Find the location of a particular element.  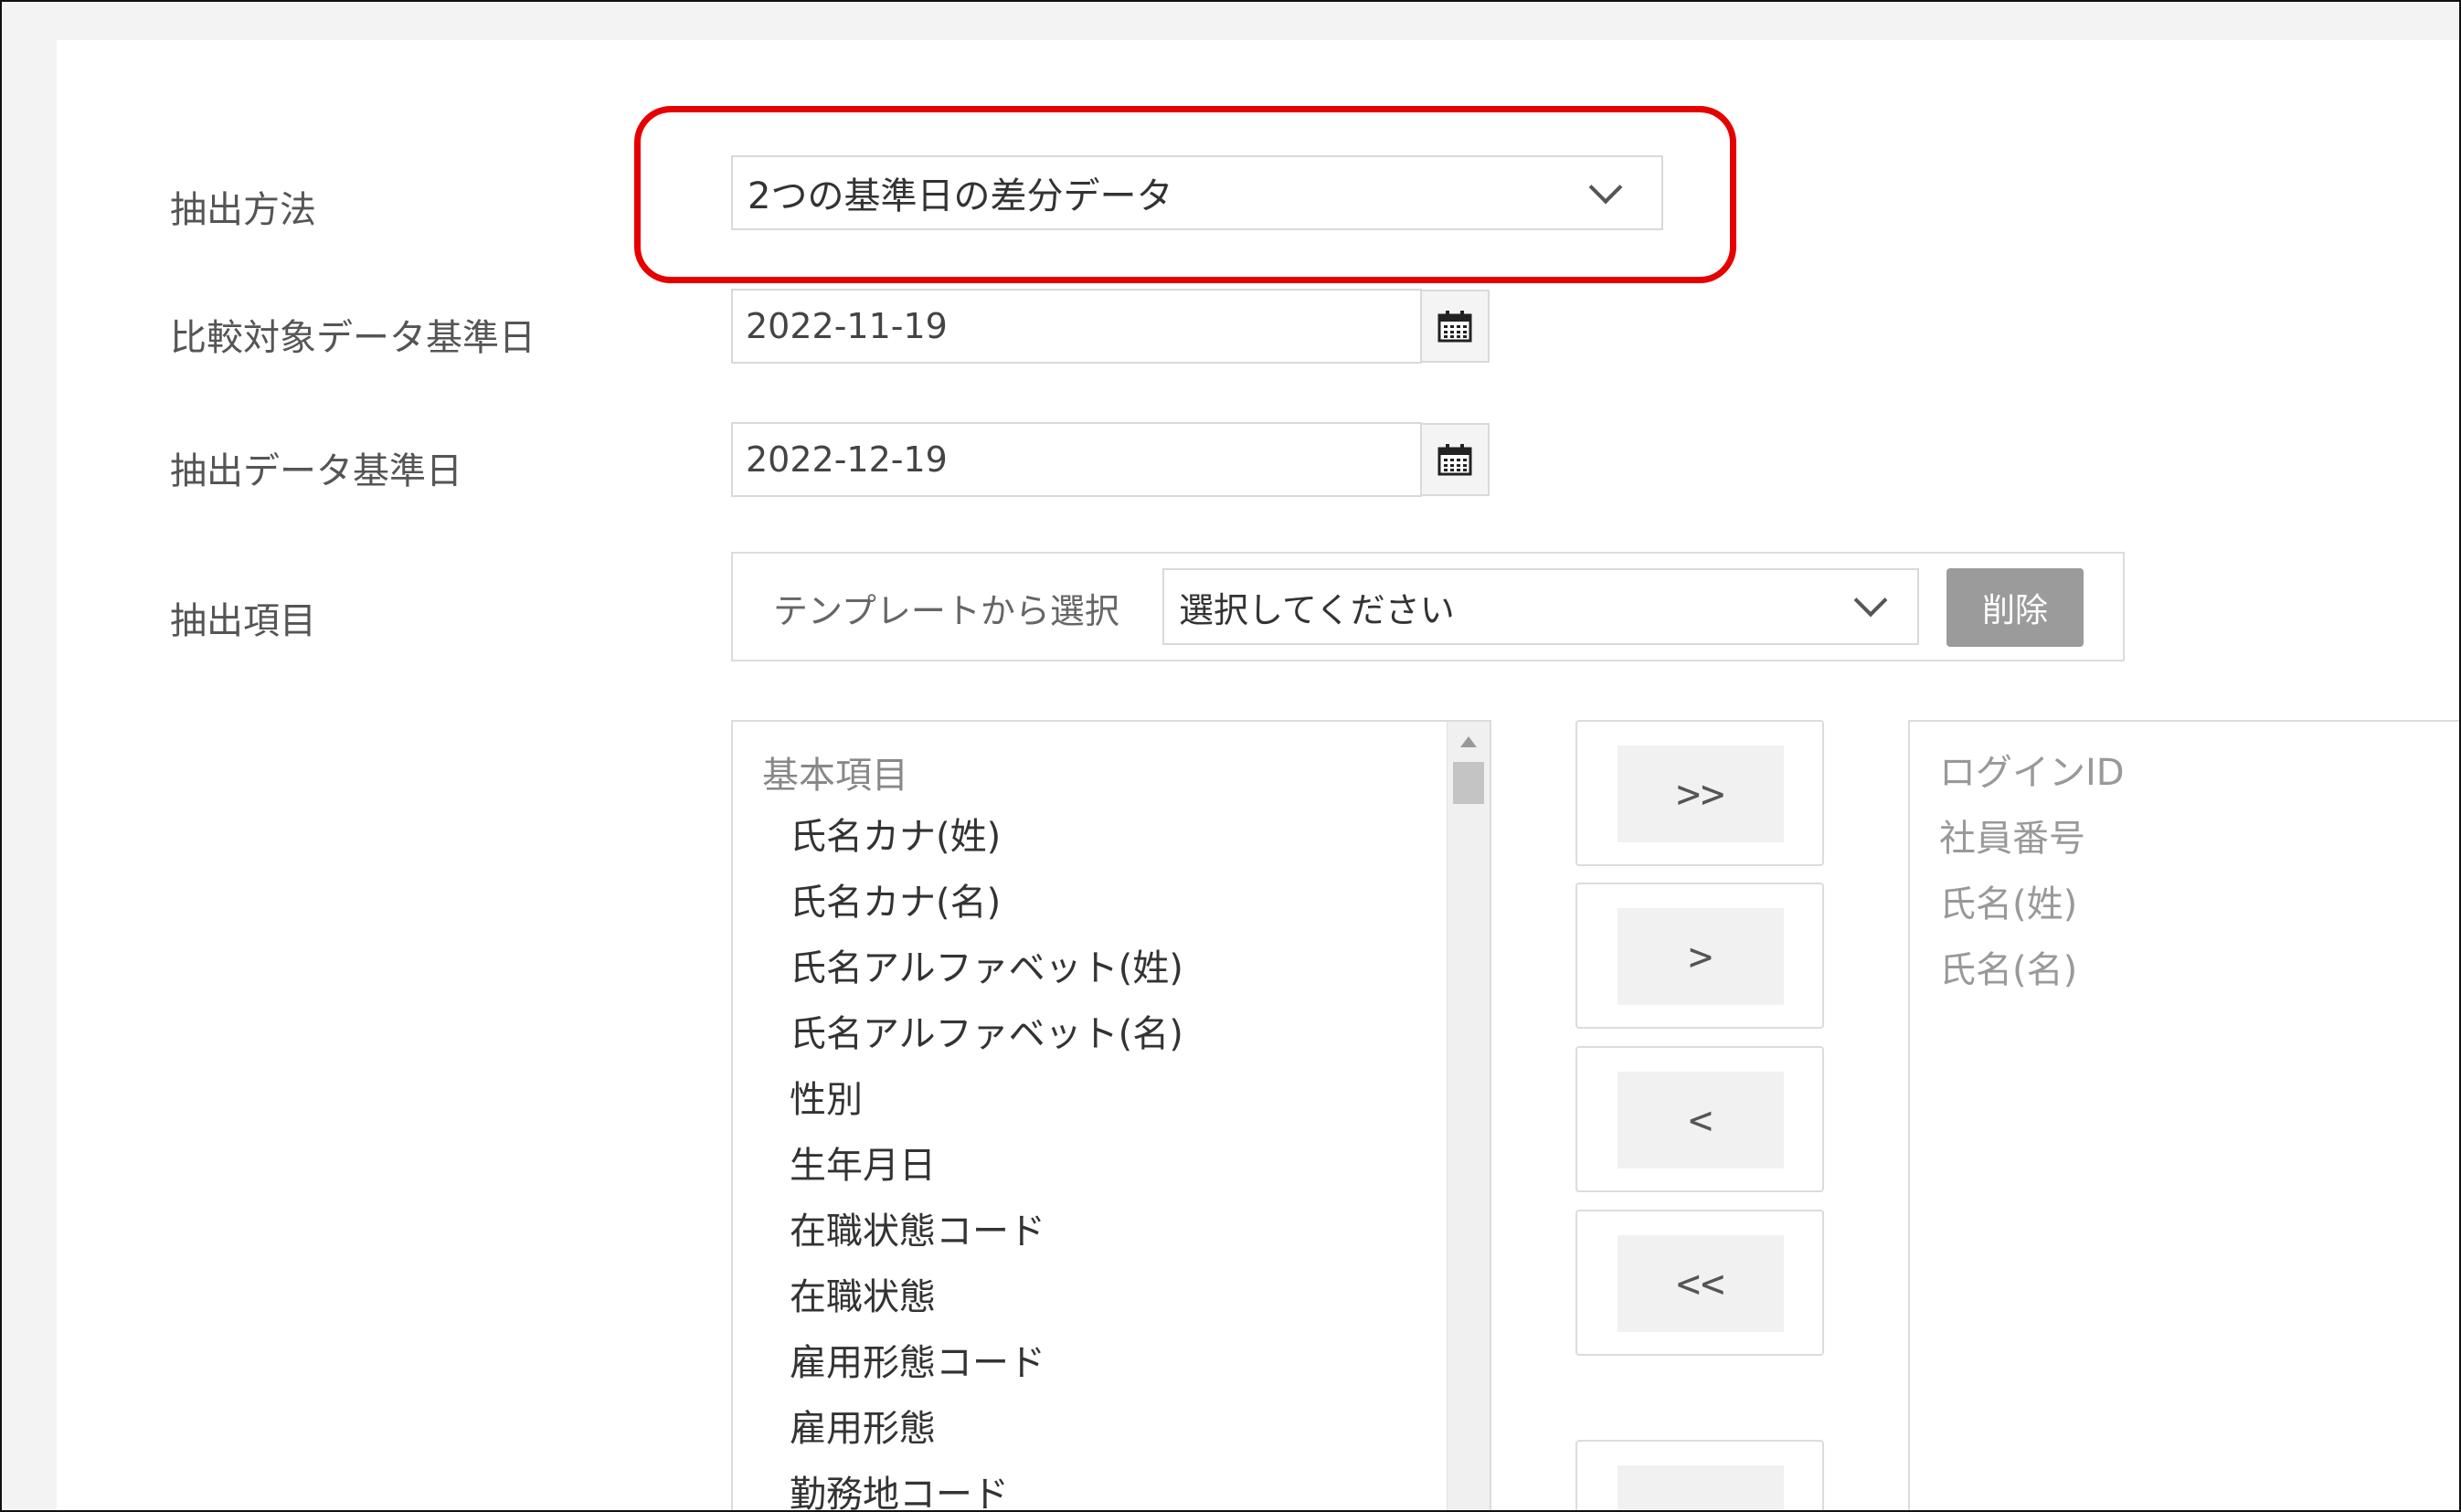

method-label: 抽出方法 is located at coordinates (243, 210).